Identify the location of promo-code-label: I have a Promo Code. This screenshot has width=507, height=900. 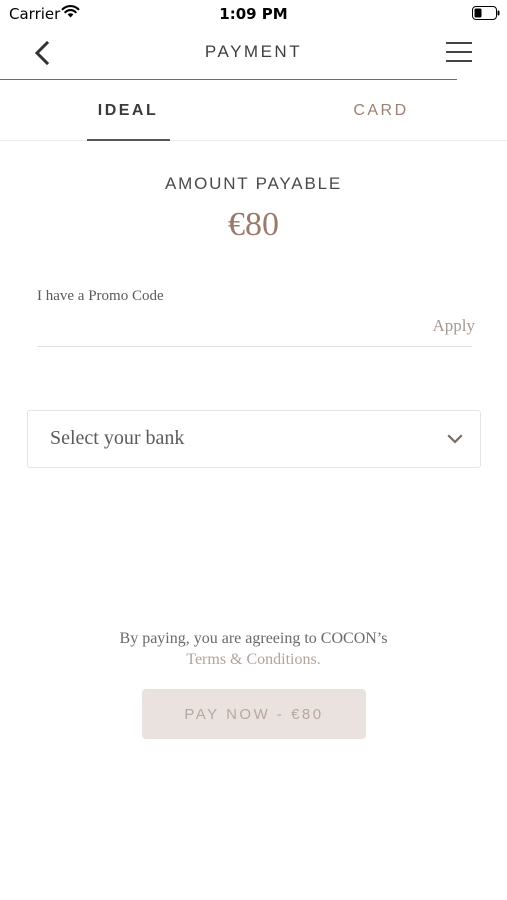
(100, 296).